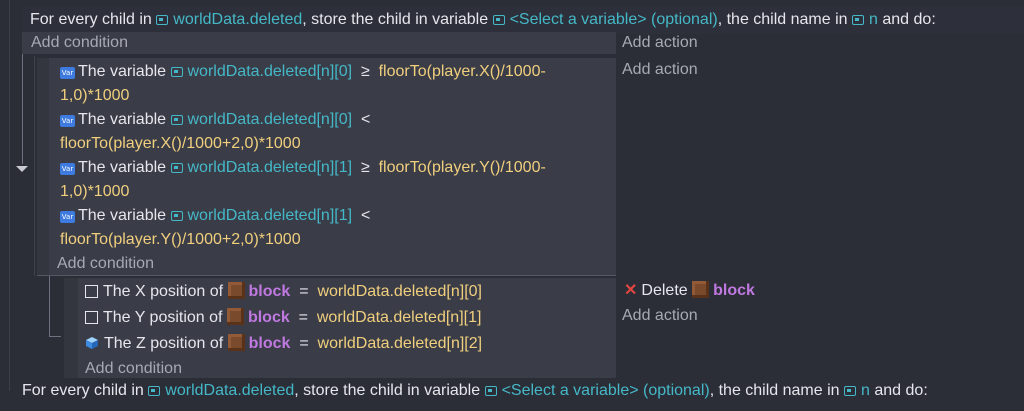 The width and height of the screenshot is (1024, 411). I want to click on gutter-divider, so click(9, 195).